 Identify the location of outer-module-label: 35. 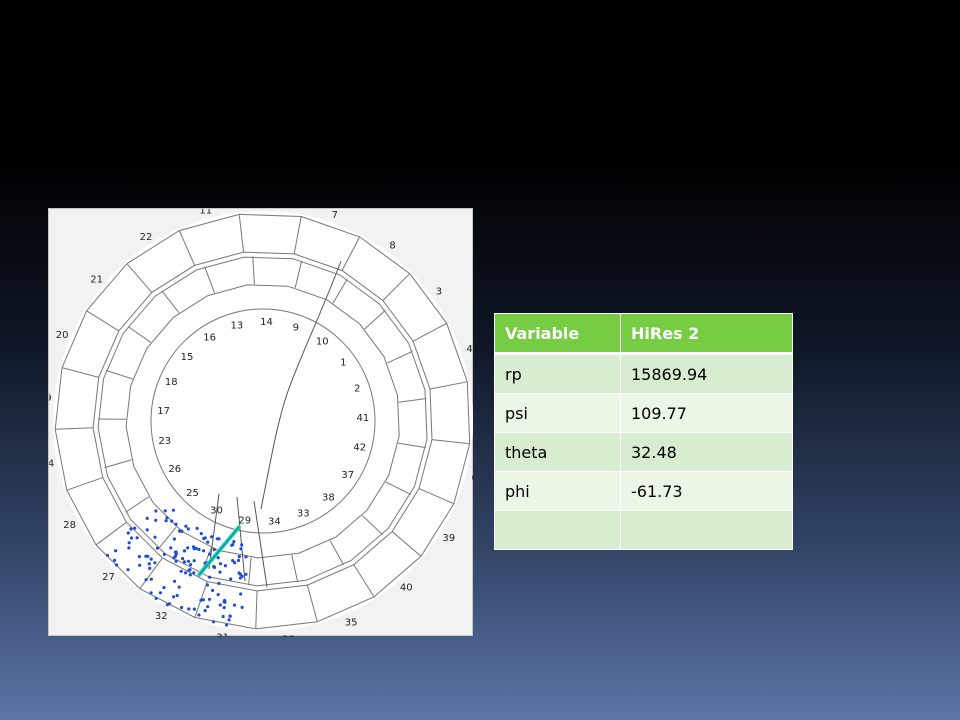
(351, 623).